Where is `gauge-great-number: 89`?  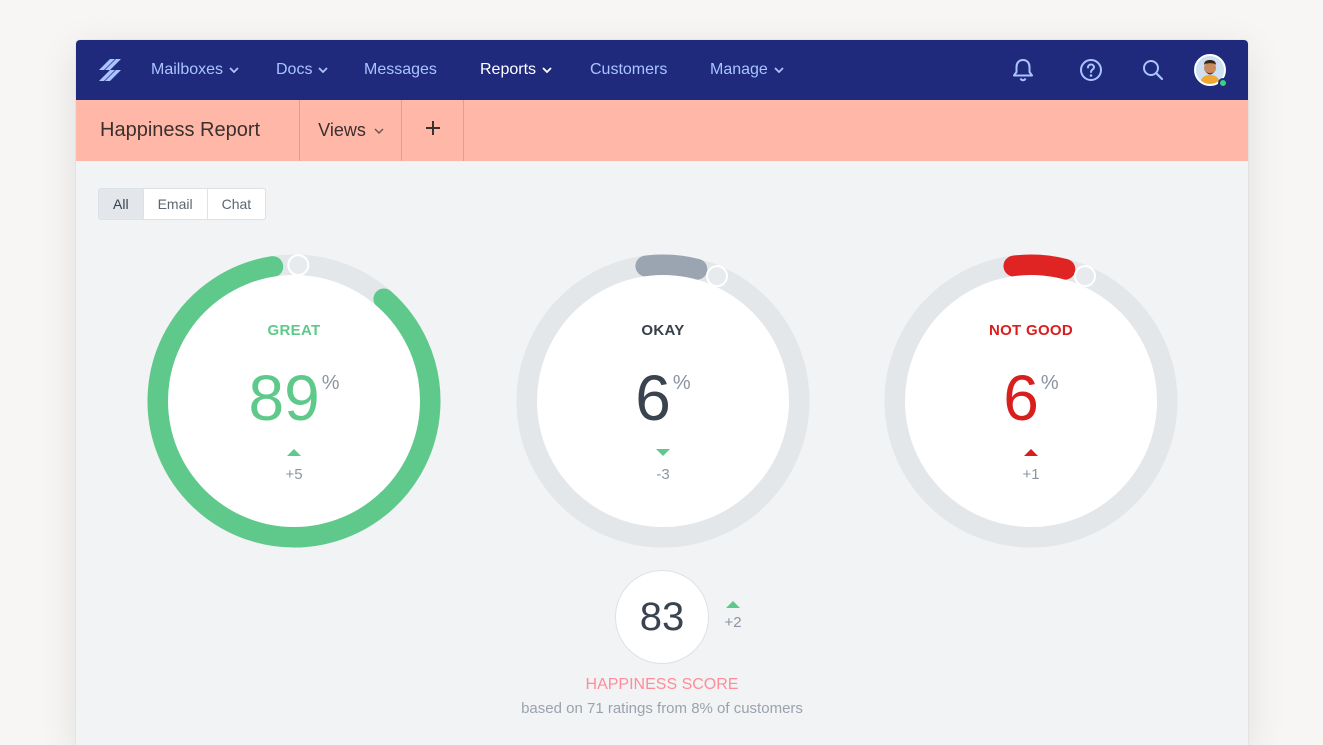 gauge-great-number: 89 is located at coordinates (284, 398).